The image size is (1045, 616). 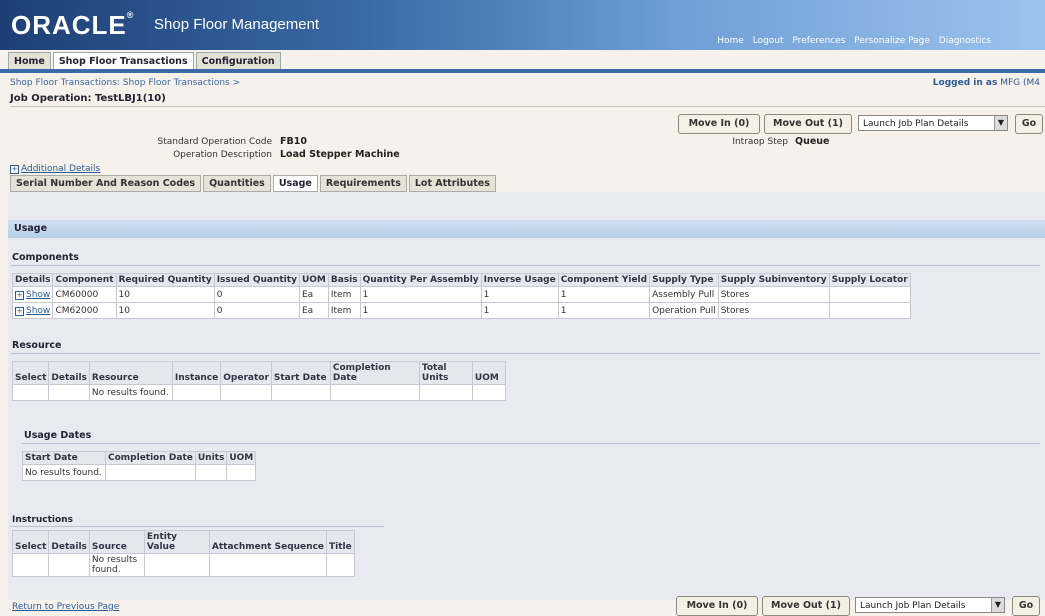 What do you see at coordinates (238, 61) in the screenshot?
I see `tab-configuration: Configuration` at bounding box center [238, 61].